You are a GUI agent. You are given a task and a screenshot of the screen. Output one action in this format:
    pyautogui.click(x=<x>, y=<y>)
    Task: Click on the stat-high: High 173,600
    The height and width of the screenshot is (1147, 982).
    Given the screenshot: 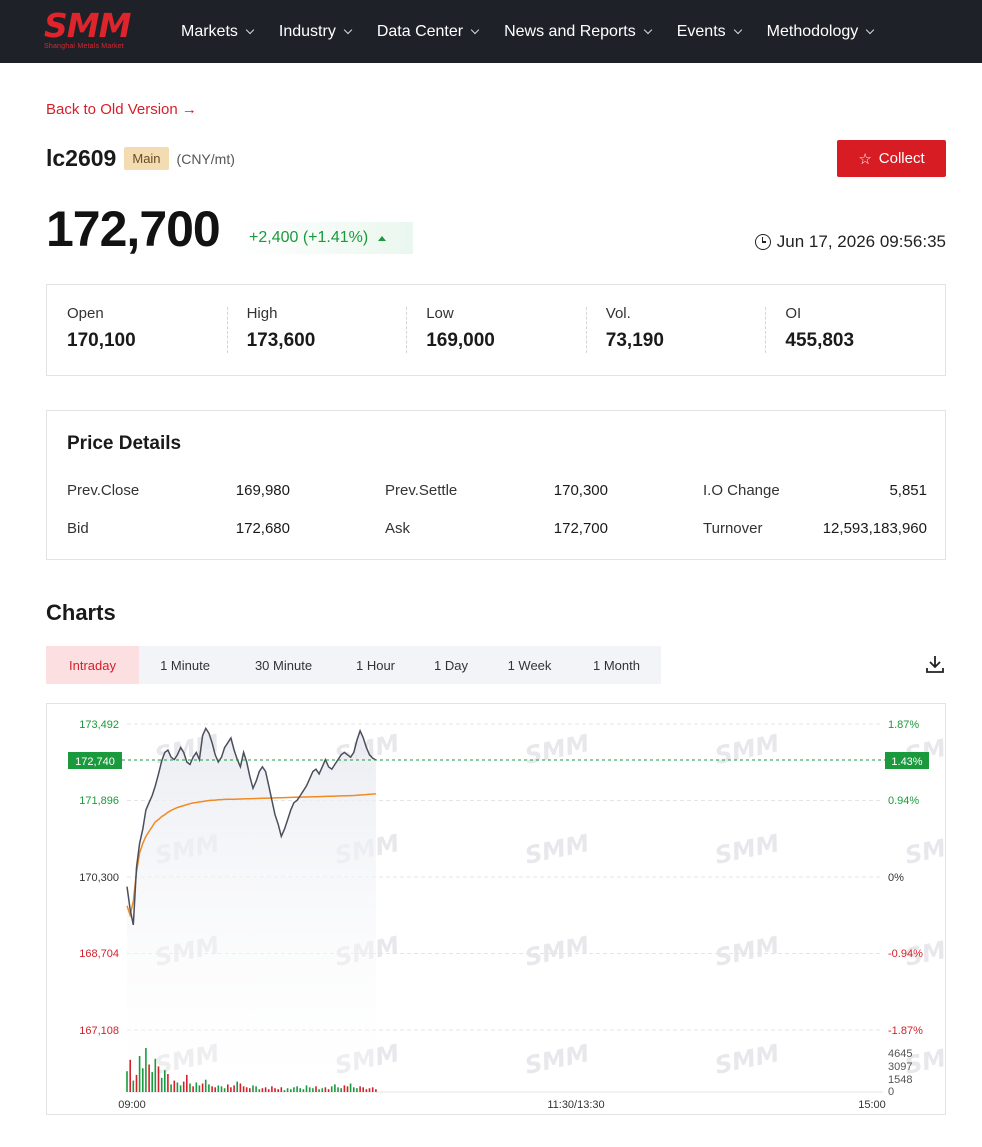 What is the action you would take?
    pyautogui.click(x=316, y=330)
    